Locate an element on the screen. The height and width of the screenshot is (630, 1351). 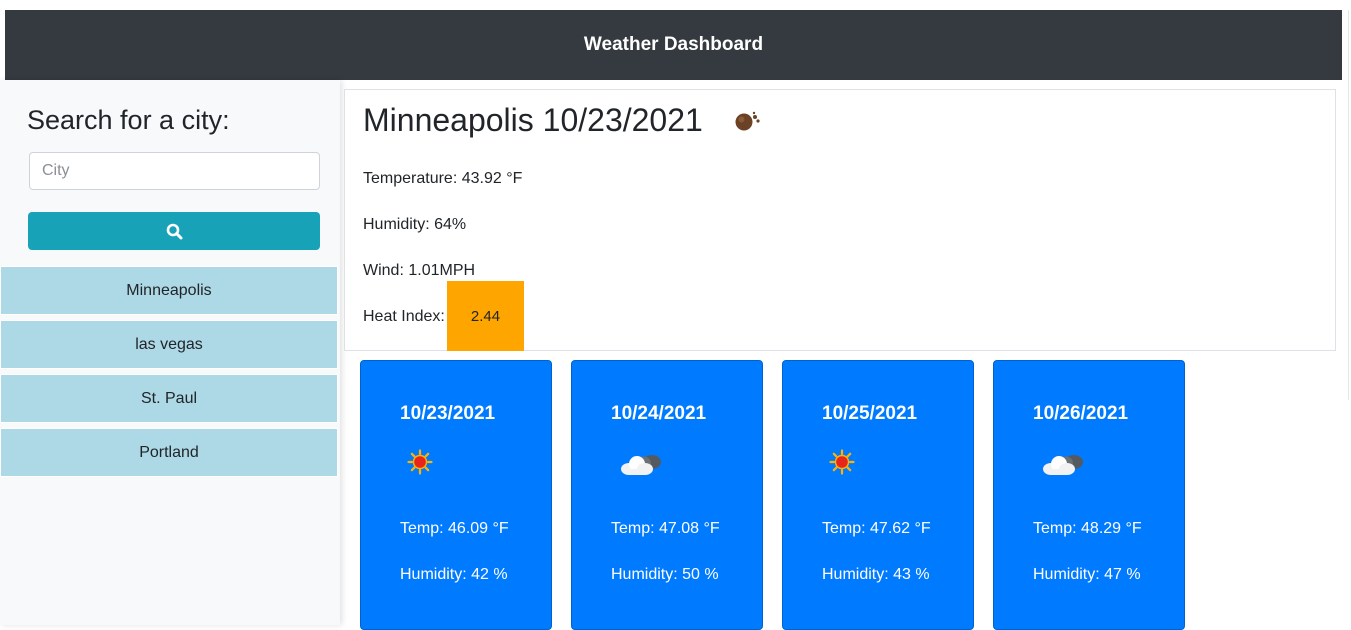
history-item-portland: Portland is located at coordinates (169, 452).